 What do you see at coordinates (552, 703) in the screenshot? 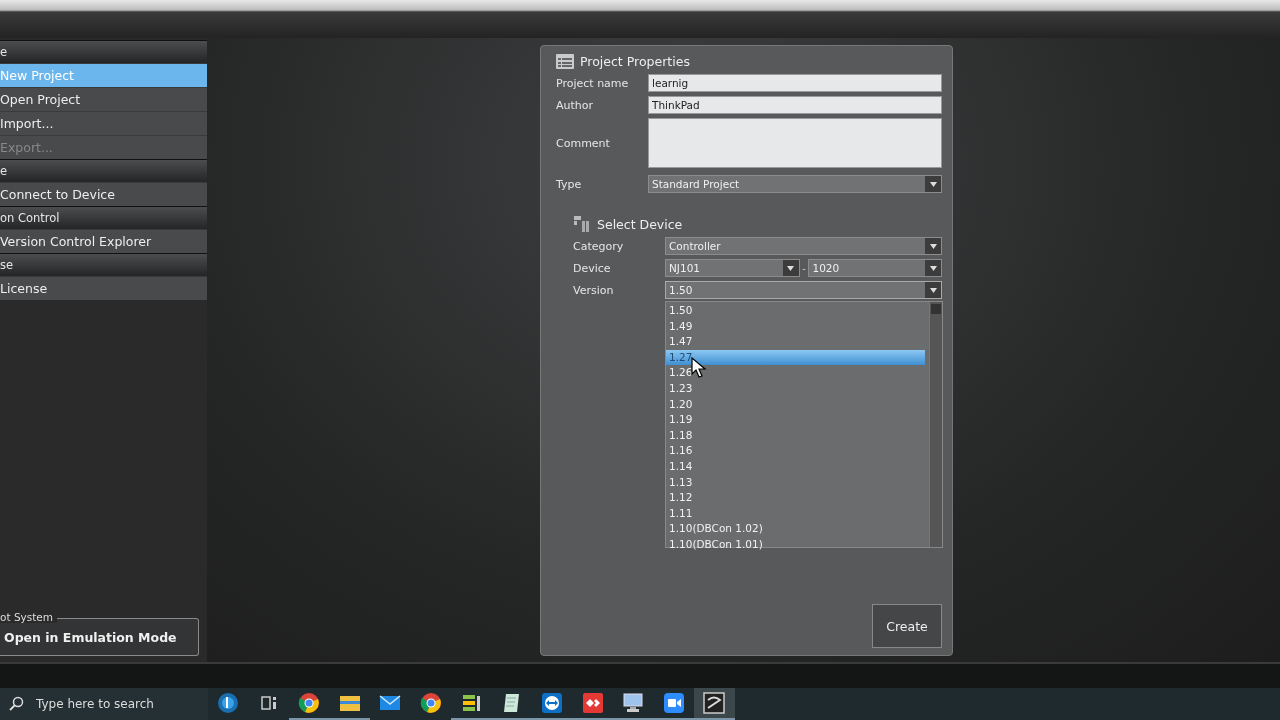
I see `remote-icon` at bounding box center [552, 703].